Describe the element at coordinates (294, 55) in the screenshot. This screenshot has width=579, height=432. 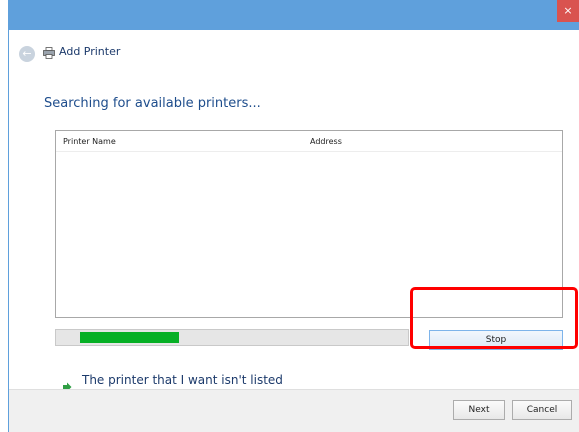
I see `nav-bar: ← Add Printer` at that location.